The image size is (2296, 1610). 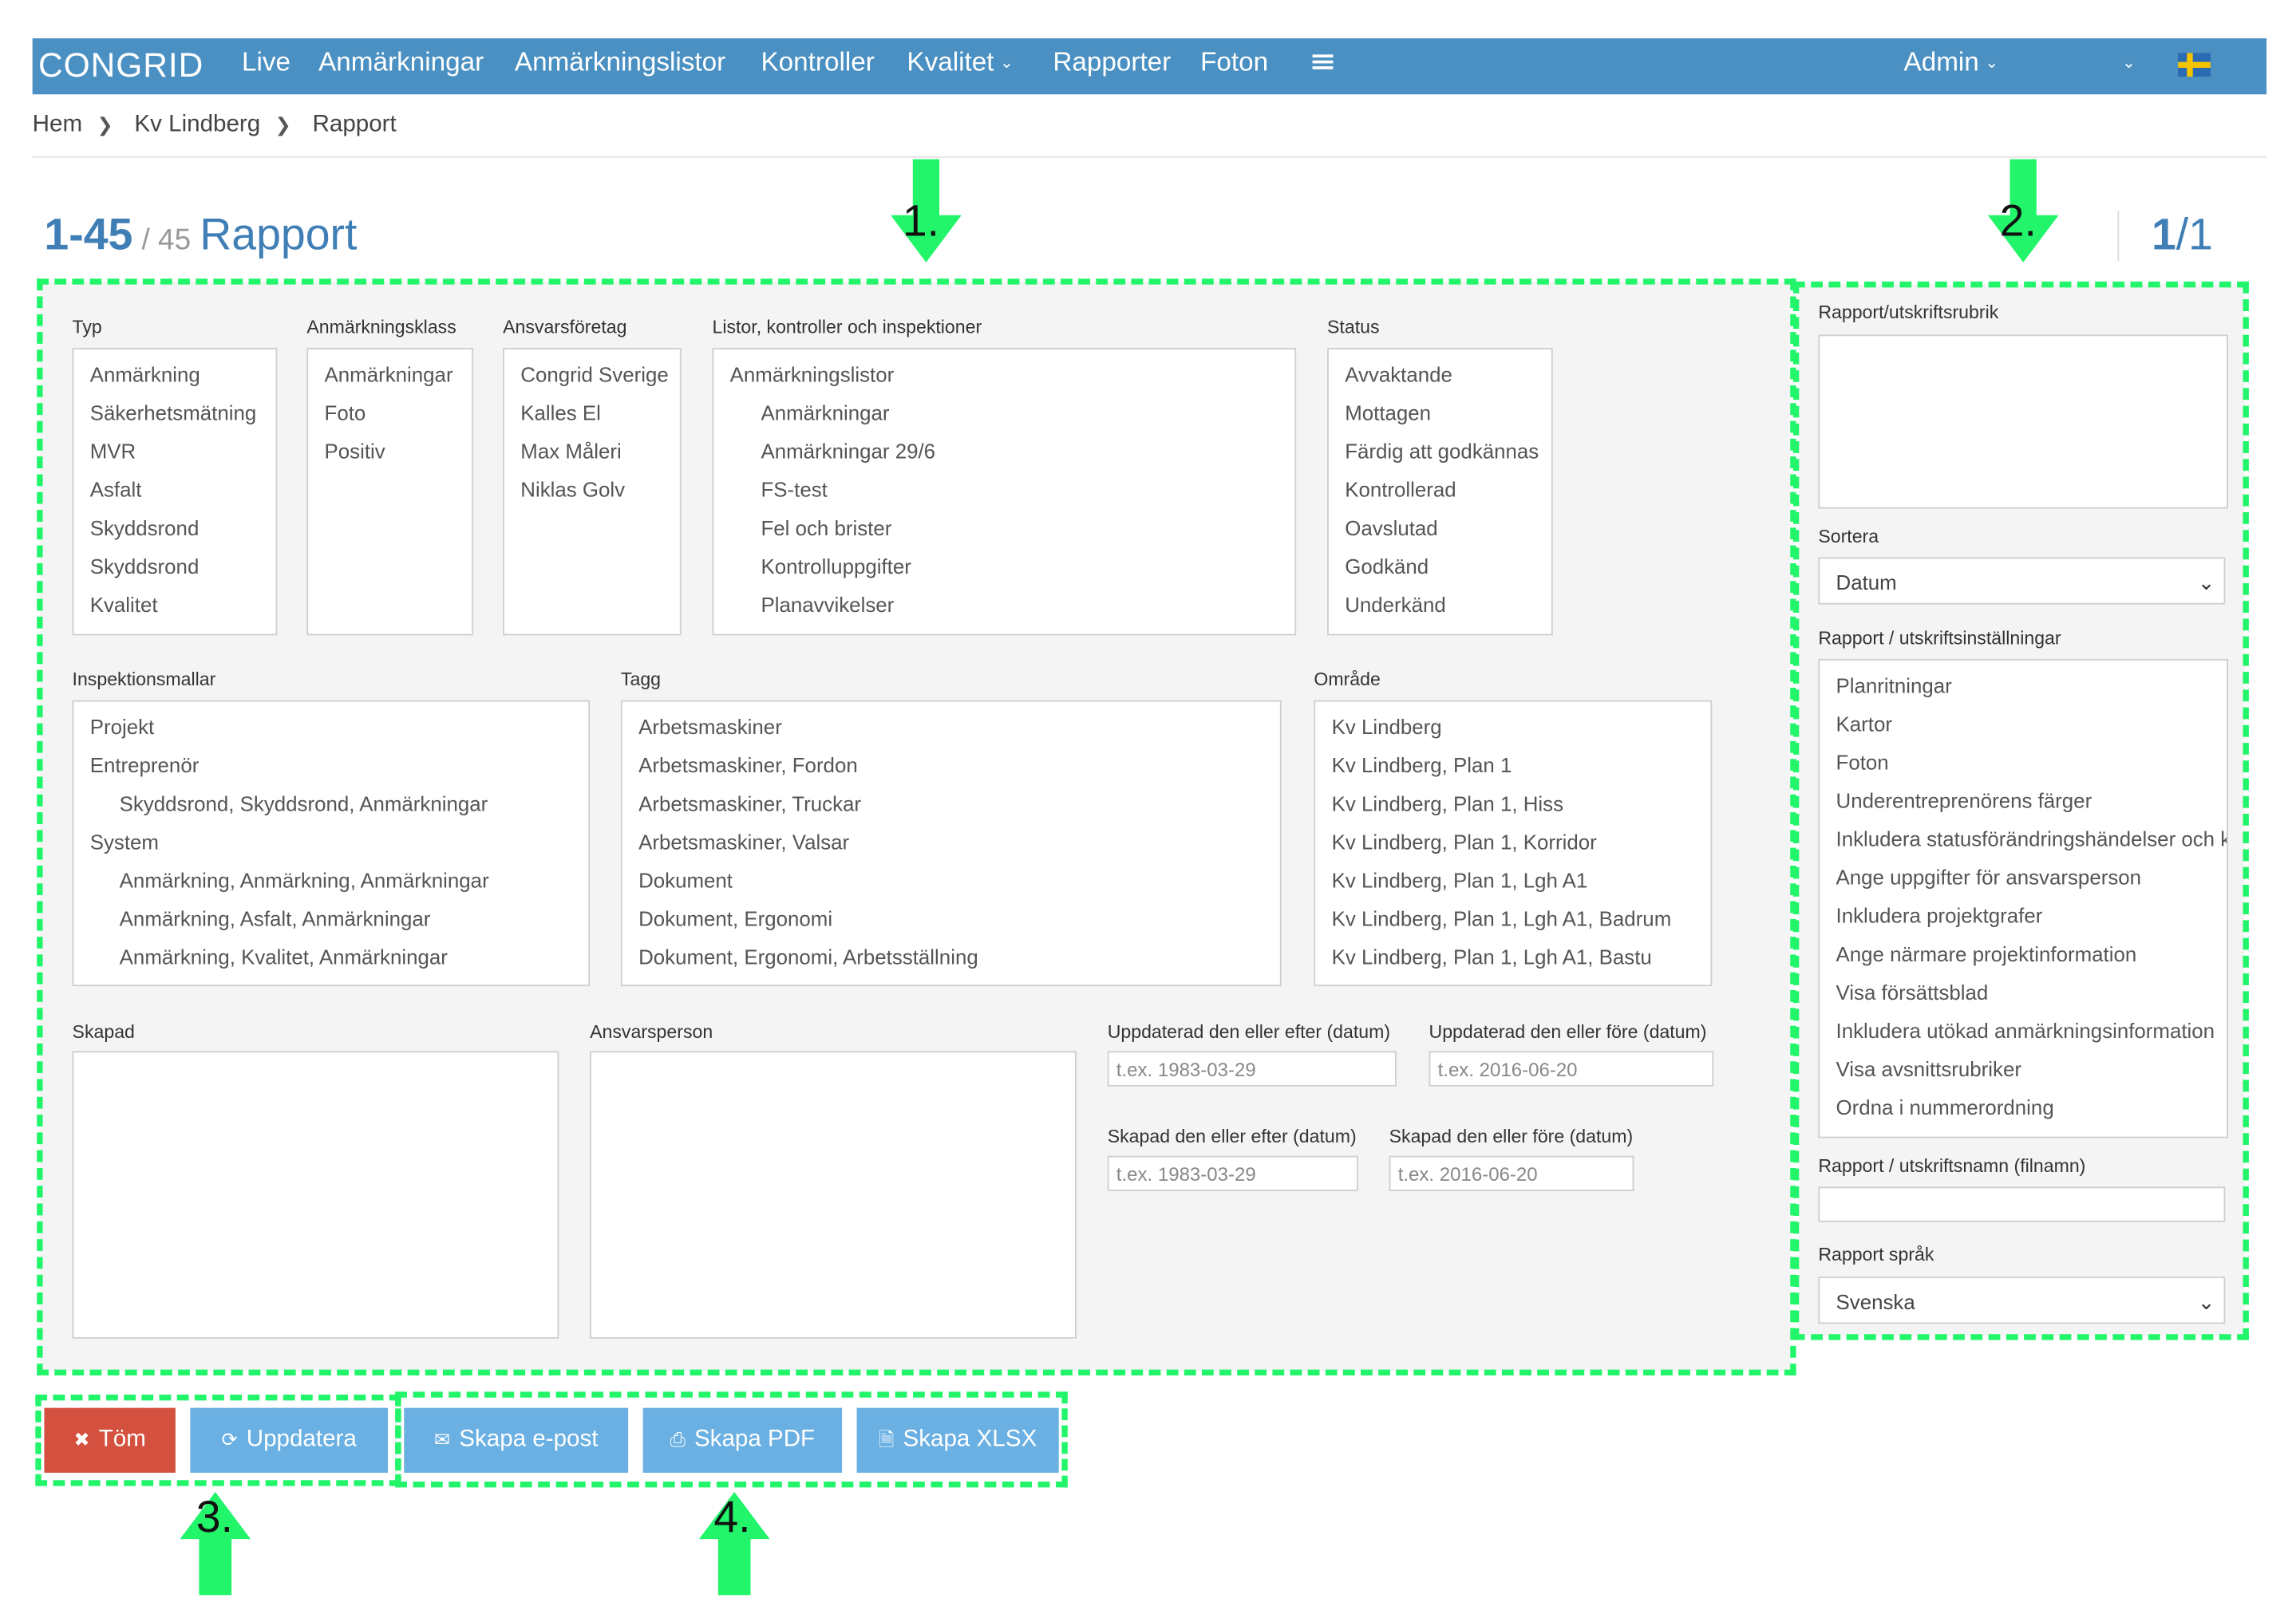 I want to click on list-item: Entreprenör, so click(x=145, y=765).